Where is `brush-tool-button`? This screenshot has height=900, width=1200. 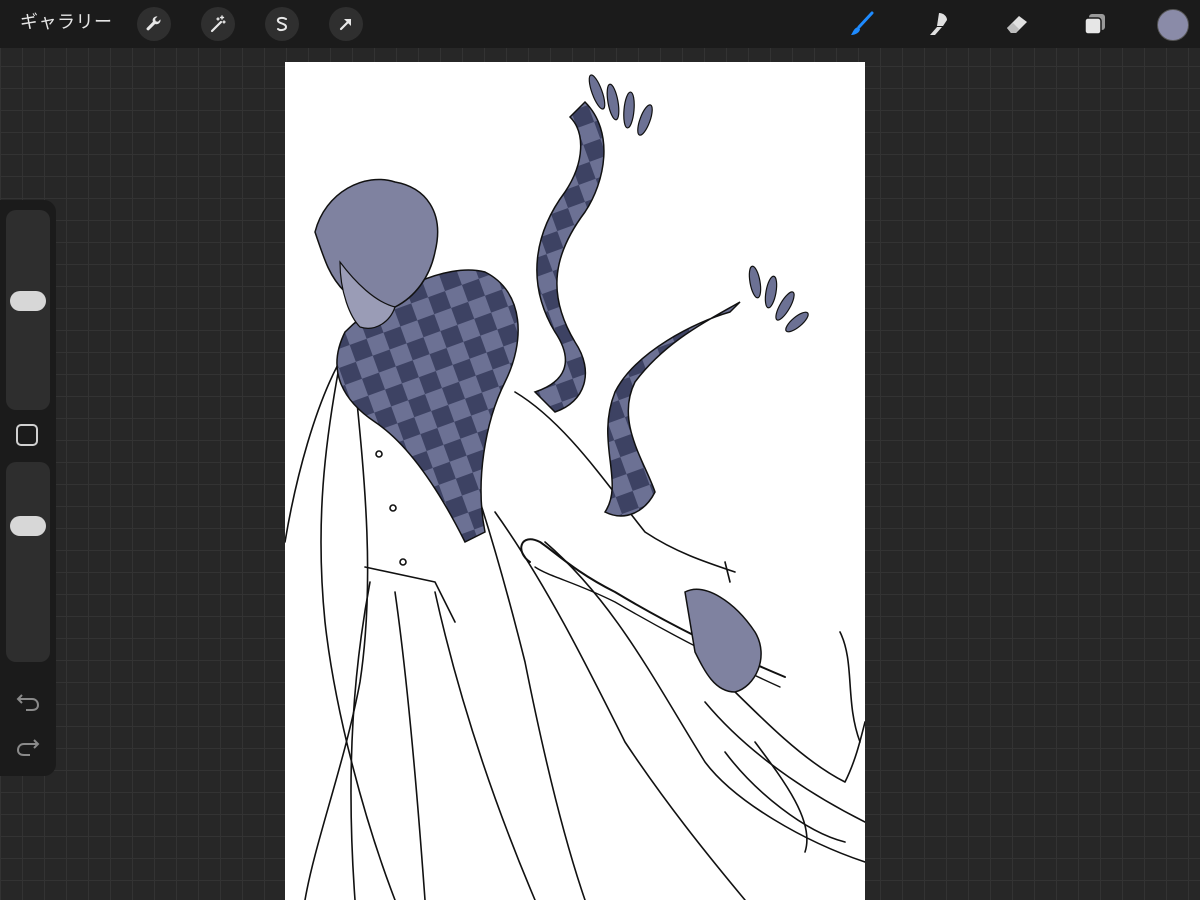 brush-tool-button is located at coordinates (862, 24).